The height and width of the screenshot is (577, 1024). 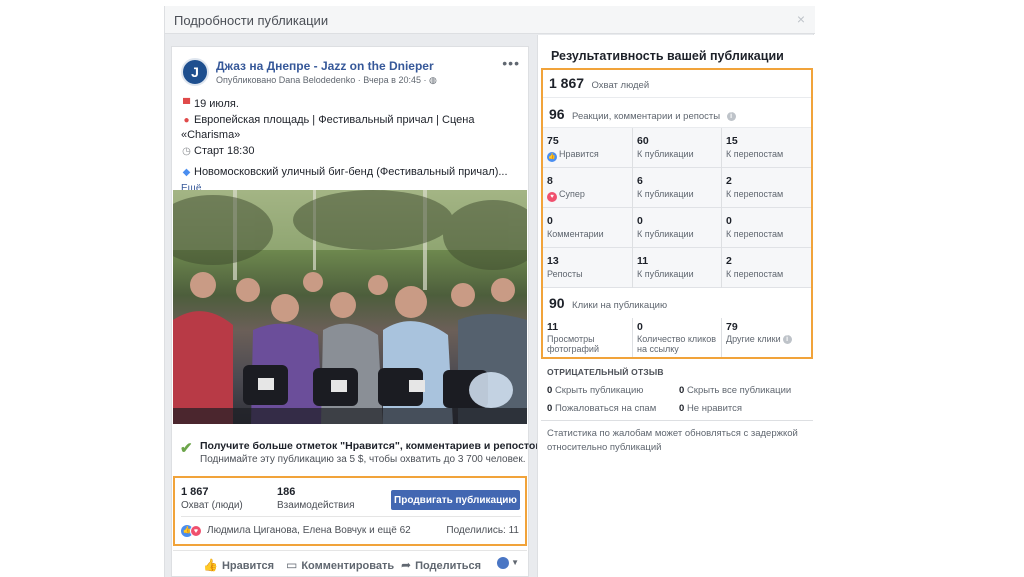 I want to click on more-options-icon: •••, so click(x=511, y=63).